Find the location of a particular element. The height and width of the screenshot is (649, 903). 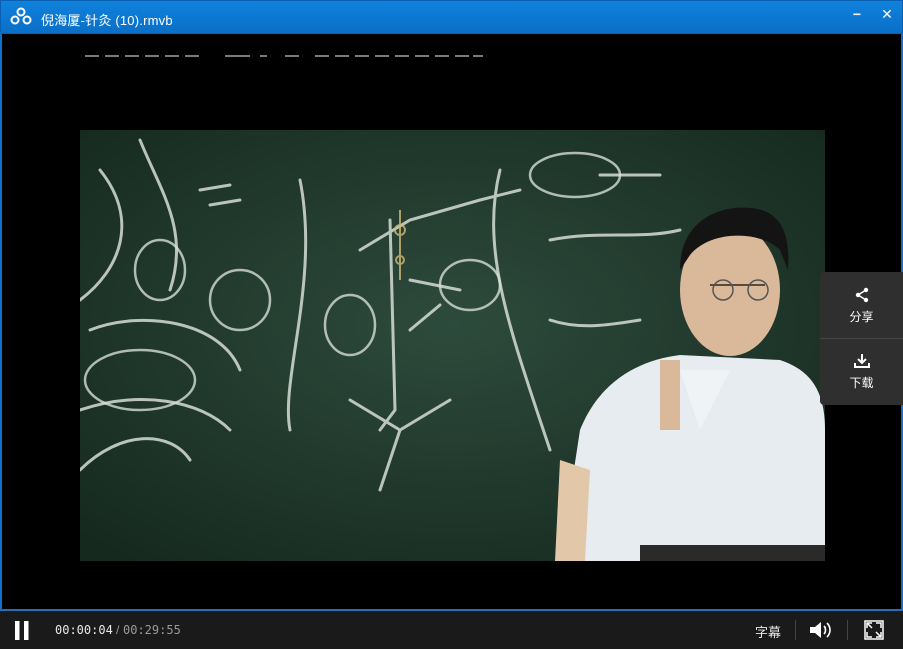

progress-bar is located at coordinates (451, 610).